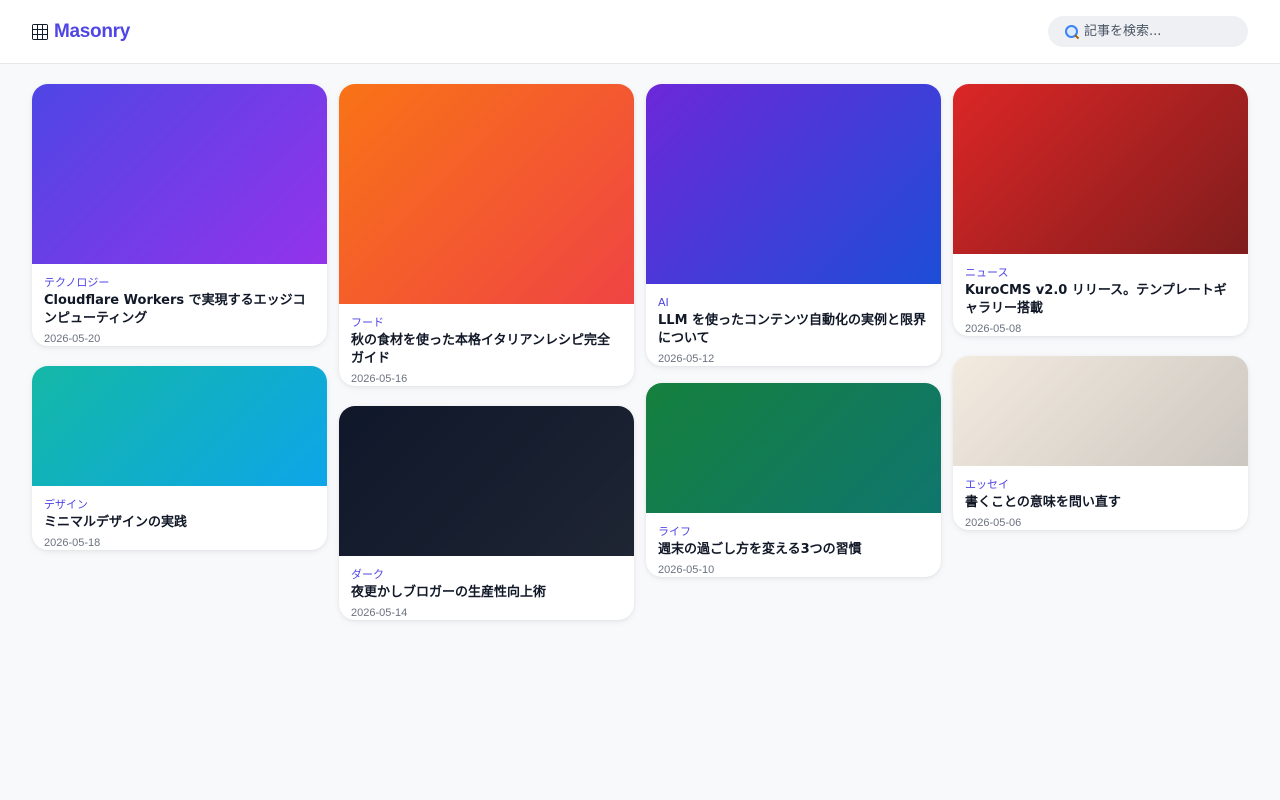 The width and height of the screenshot is (1280, 800). Describe the element at coordinates (793, 550) in the screenshot. I see `card-title: 週末の過ごし方を変える3つの習慣` at that location.